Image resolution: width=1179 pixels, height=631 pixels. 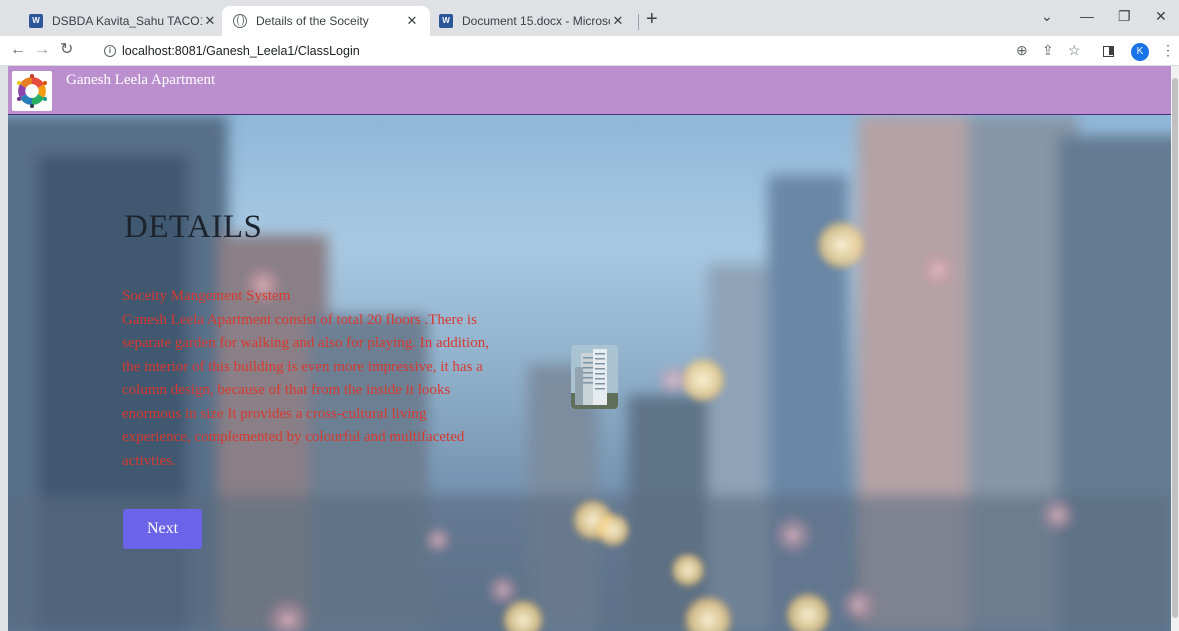 I want to click on details-heading: DETAILS, so click(x=193, y=227).